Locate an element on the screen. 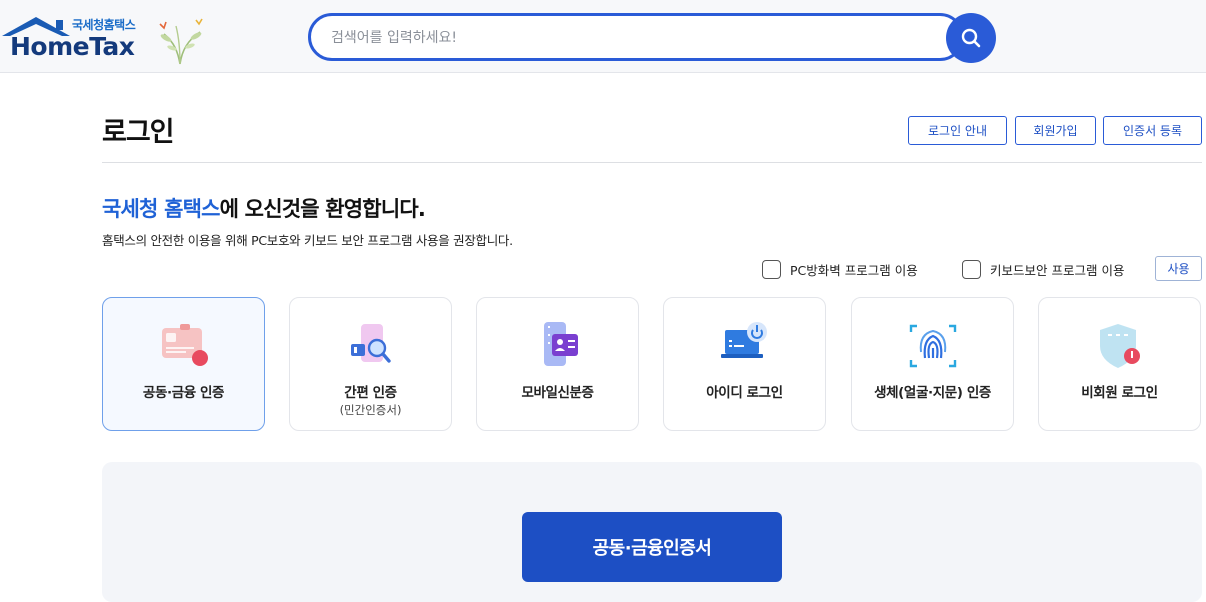 Image resolution: width=1206 pixels, height=602 pixels. keyboard-security-checkbox: 키보드보안 프로그램 이용 is located at coordinates (1043, 269).